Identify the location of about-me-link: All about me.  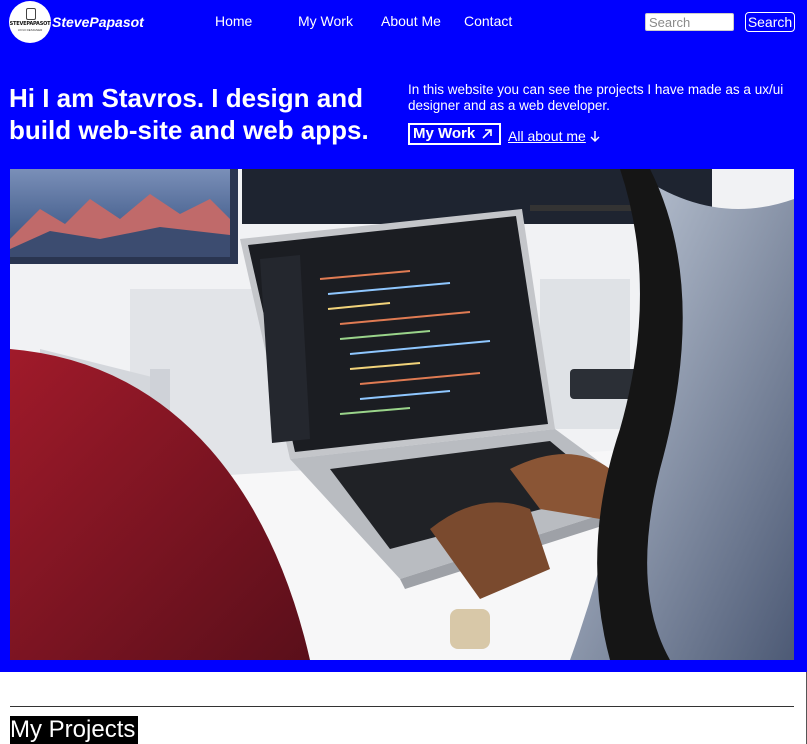
(554, 136).